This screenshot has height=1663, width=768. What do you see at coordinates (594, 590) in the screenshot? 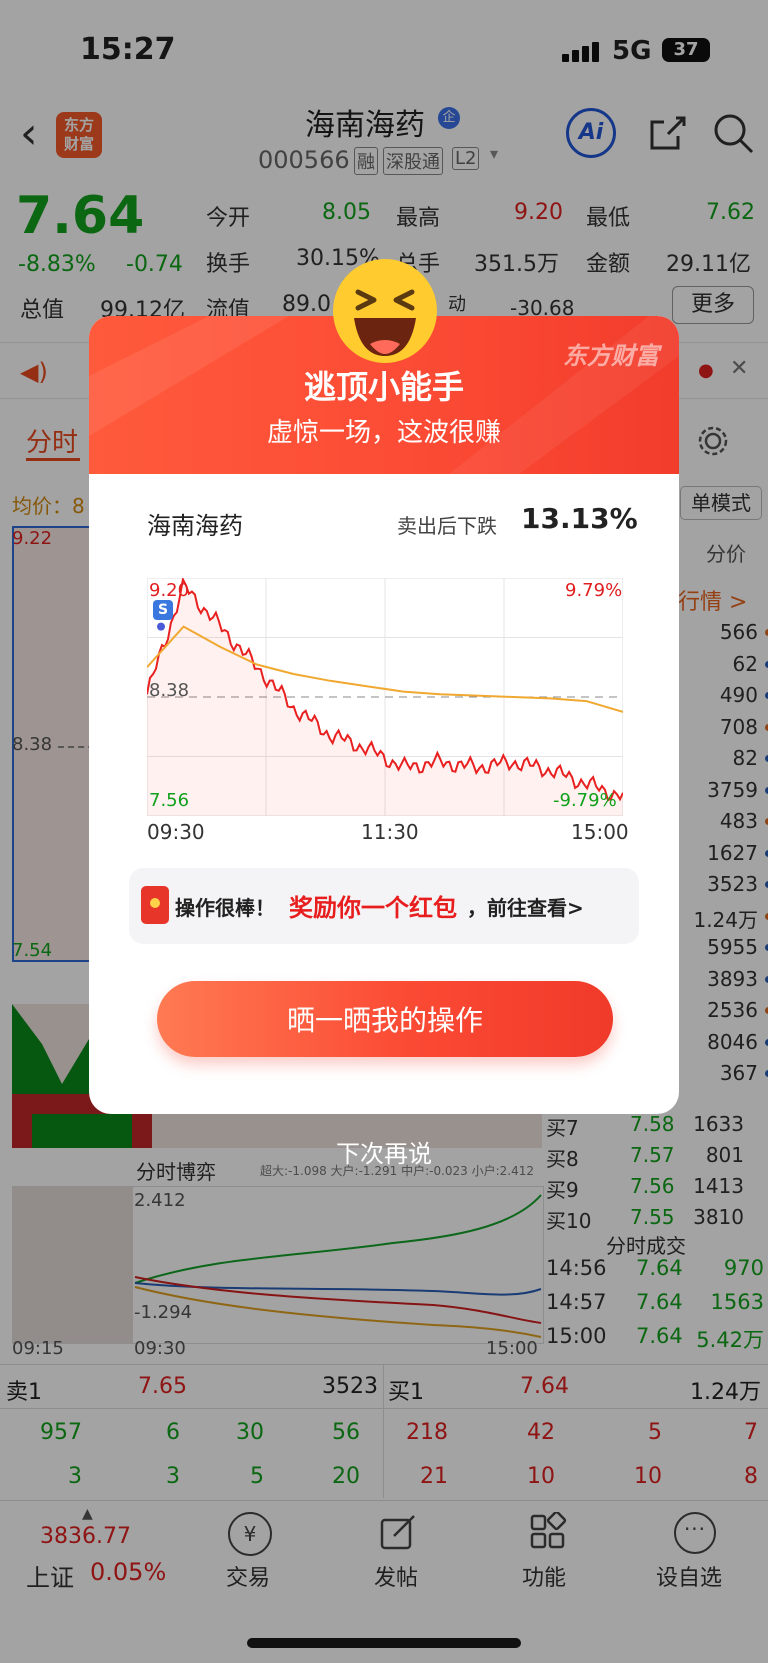
I see `chart-top-right: 9.79%` at bounding box center [594, 590].